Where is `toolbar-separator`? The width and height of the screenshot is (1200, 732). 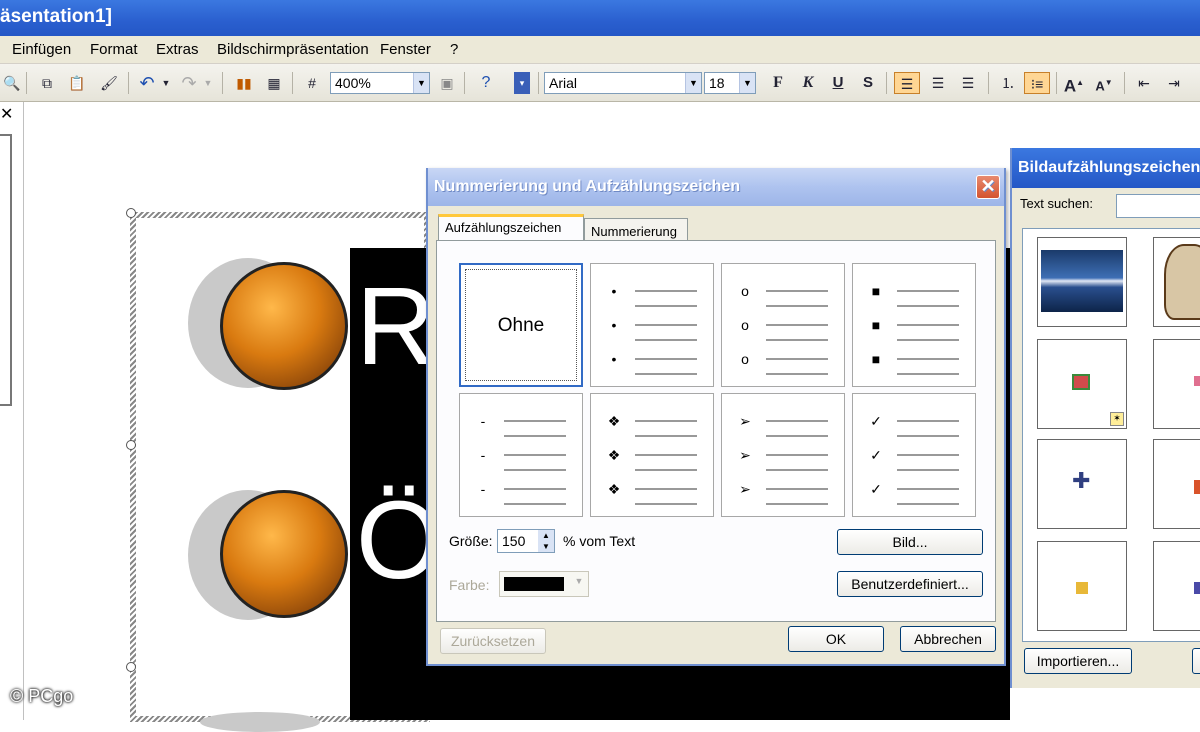
toolbar-separator is located at coordinates (222, 83).